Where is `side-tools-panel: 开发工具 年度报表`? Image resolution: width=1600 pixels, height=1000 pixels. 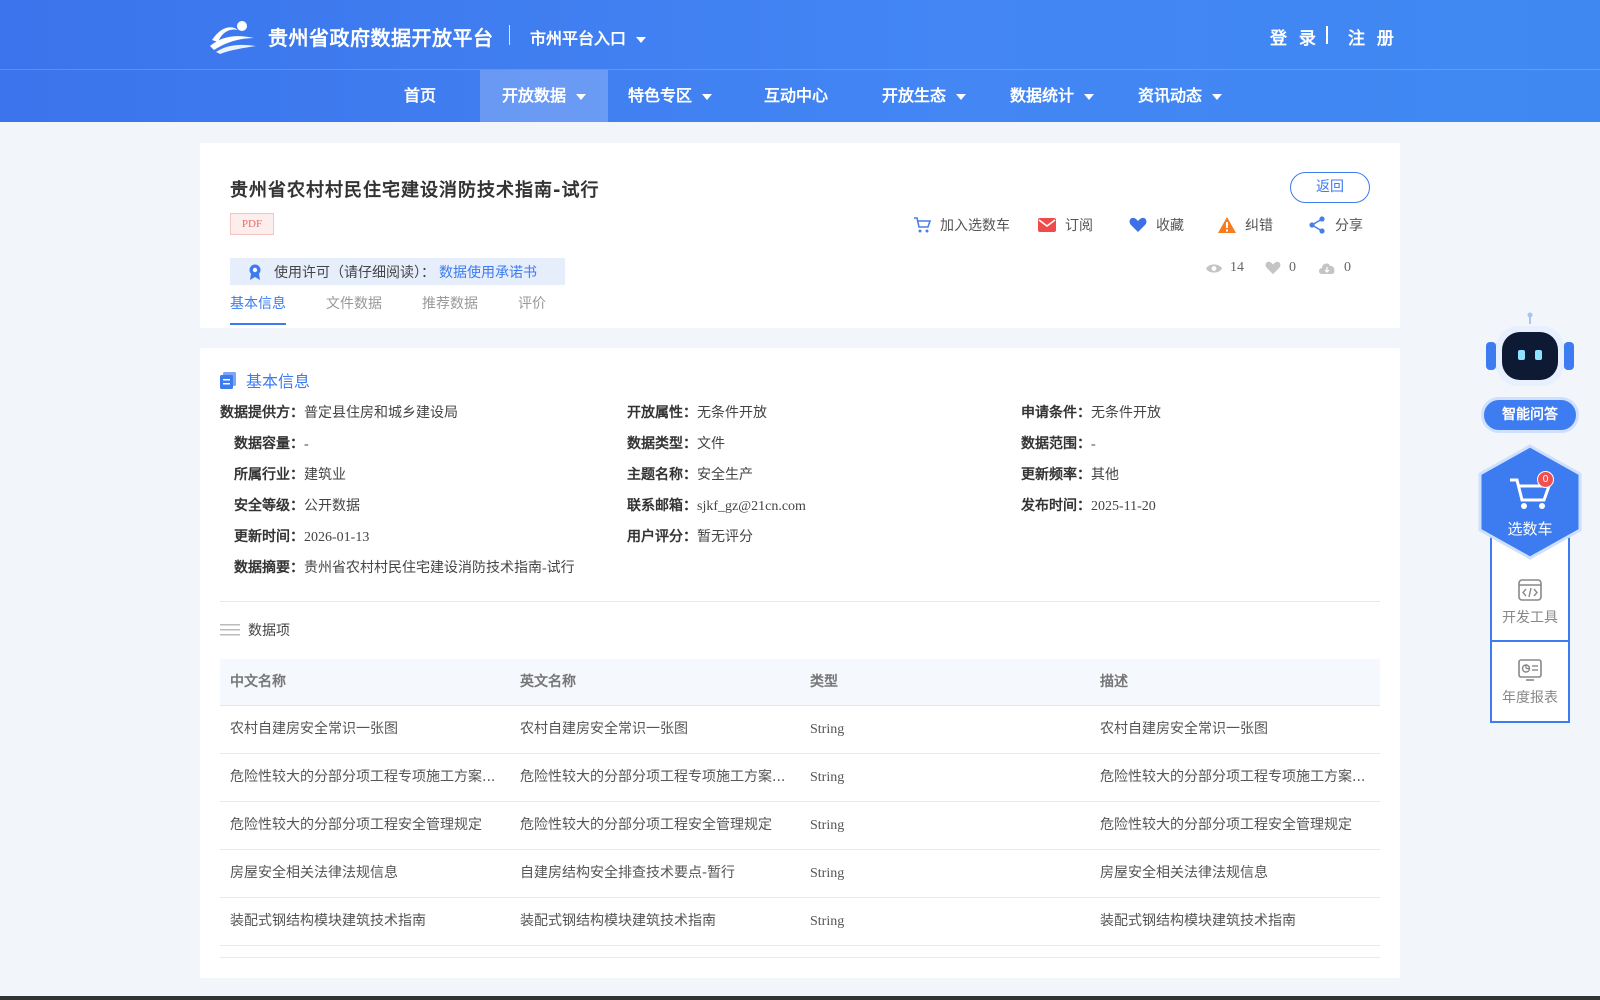
side-tools-panel: 开发工具 年度报表 is located at coordinates (1530, 629).